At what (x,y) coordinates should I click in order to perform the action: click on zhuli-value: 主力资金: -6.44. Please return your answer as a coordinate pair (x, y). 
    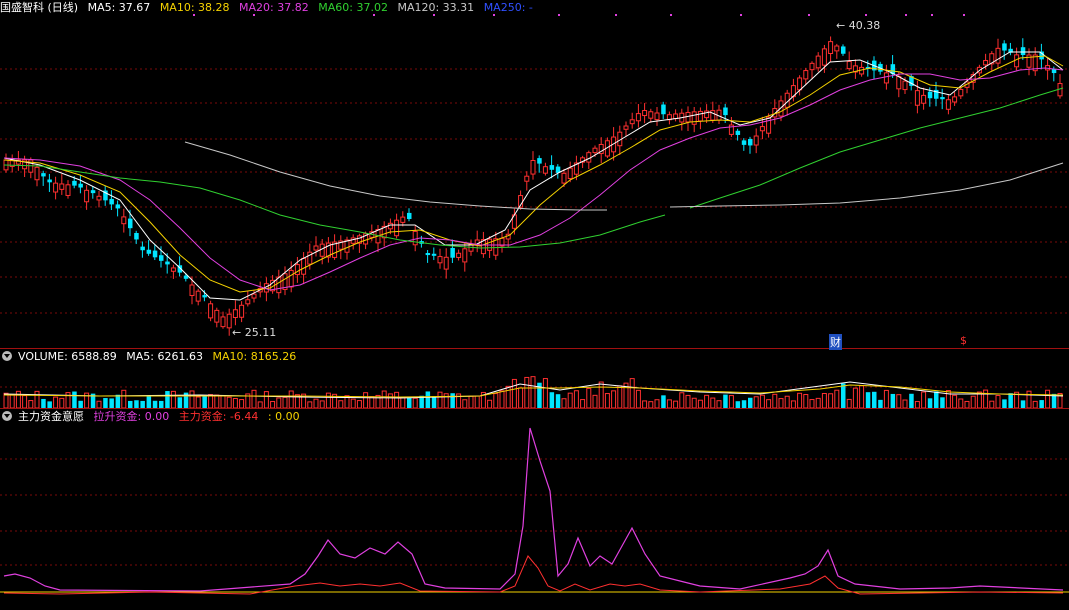
    Looking at the image, I should click on (218, 416).